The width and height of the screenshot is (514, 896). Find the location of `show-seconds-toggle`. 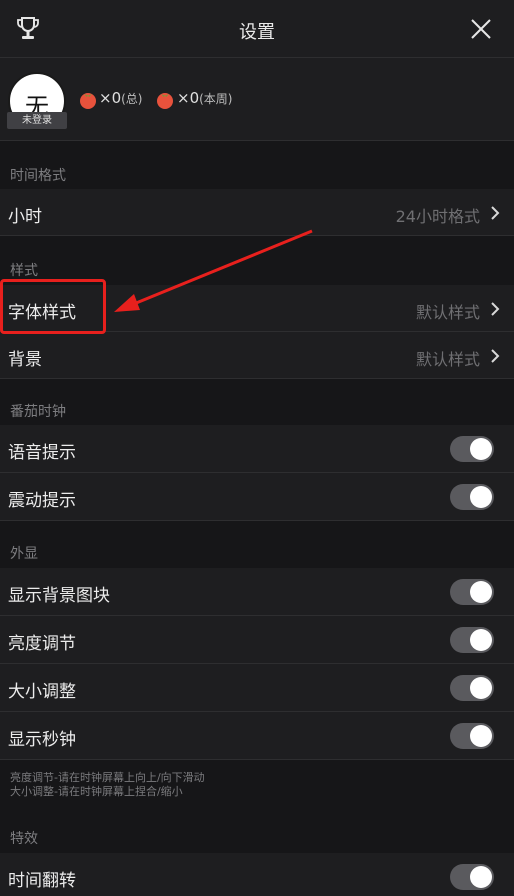

show-seconds-toggle is located at coordinates (472, 736).